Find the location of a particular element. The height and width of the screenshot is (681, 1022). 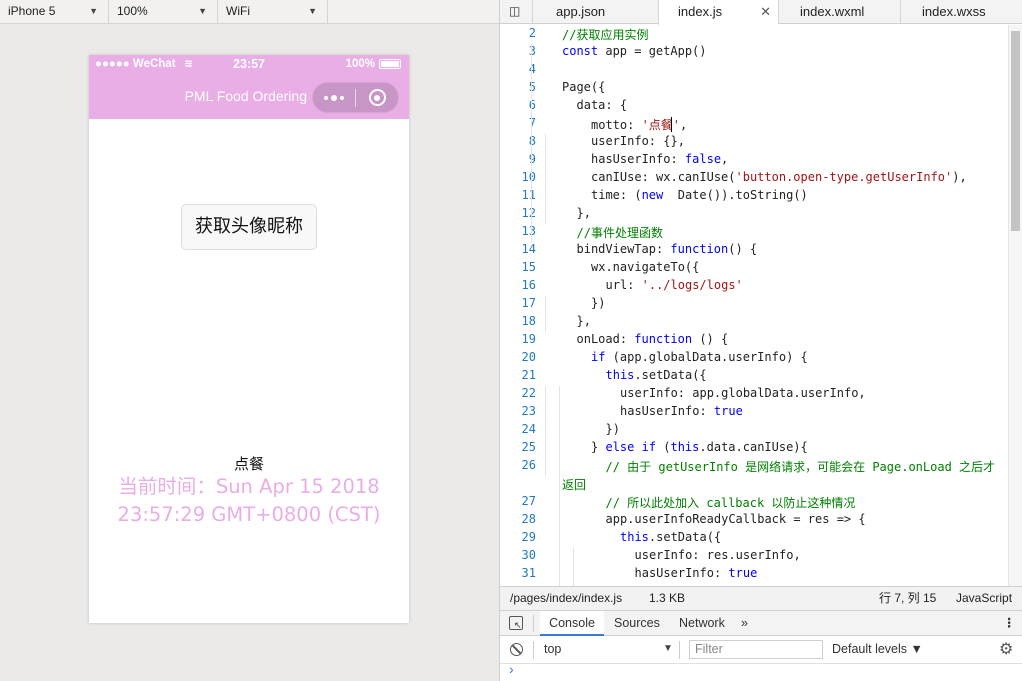

code-line: hasUserInfo: true is located at coordinates (681, 411).